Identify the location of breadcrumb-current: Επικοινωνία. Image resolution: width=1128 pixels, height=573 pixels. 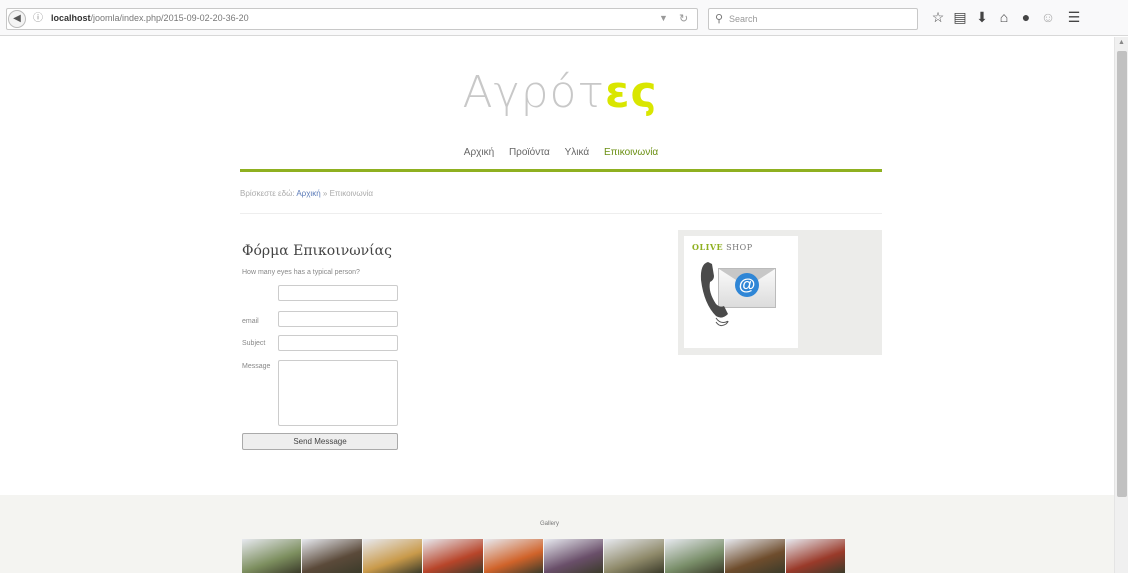
(351, 193).